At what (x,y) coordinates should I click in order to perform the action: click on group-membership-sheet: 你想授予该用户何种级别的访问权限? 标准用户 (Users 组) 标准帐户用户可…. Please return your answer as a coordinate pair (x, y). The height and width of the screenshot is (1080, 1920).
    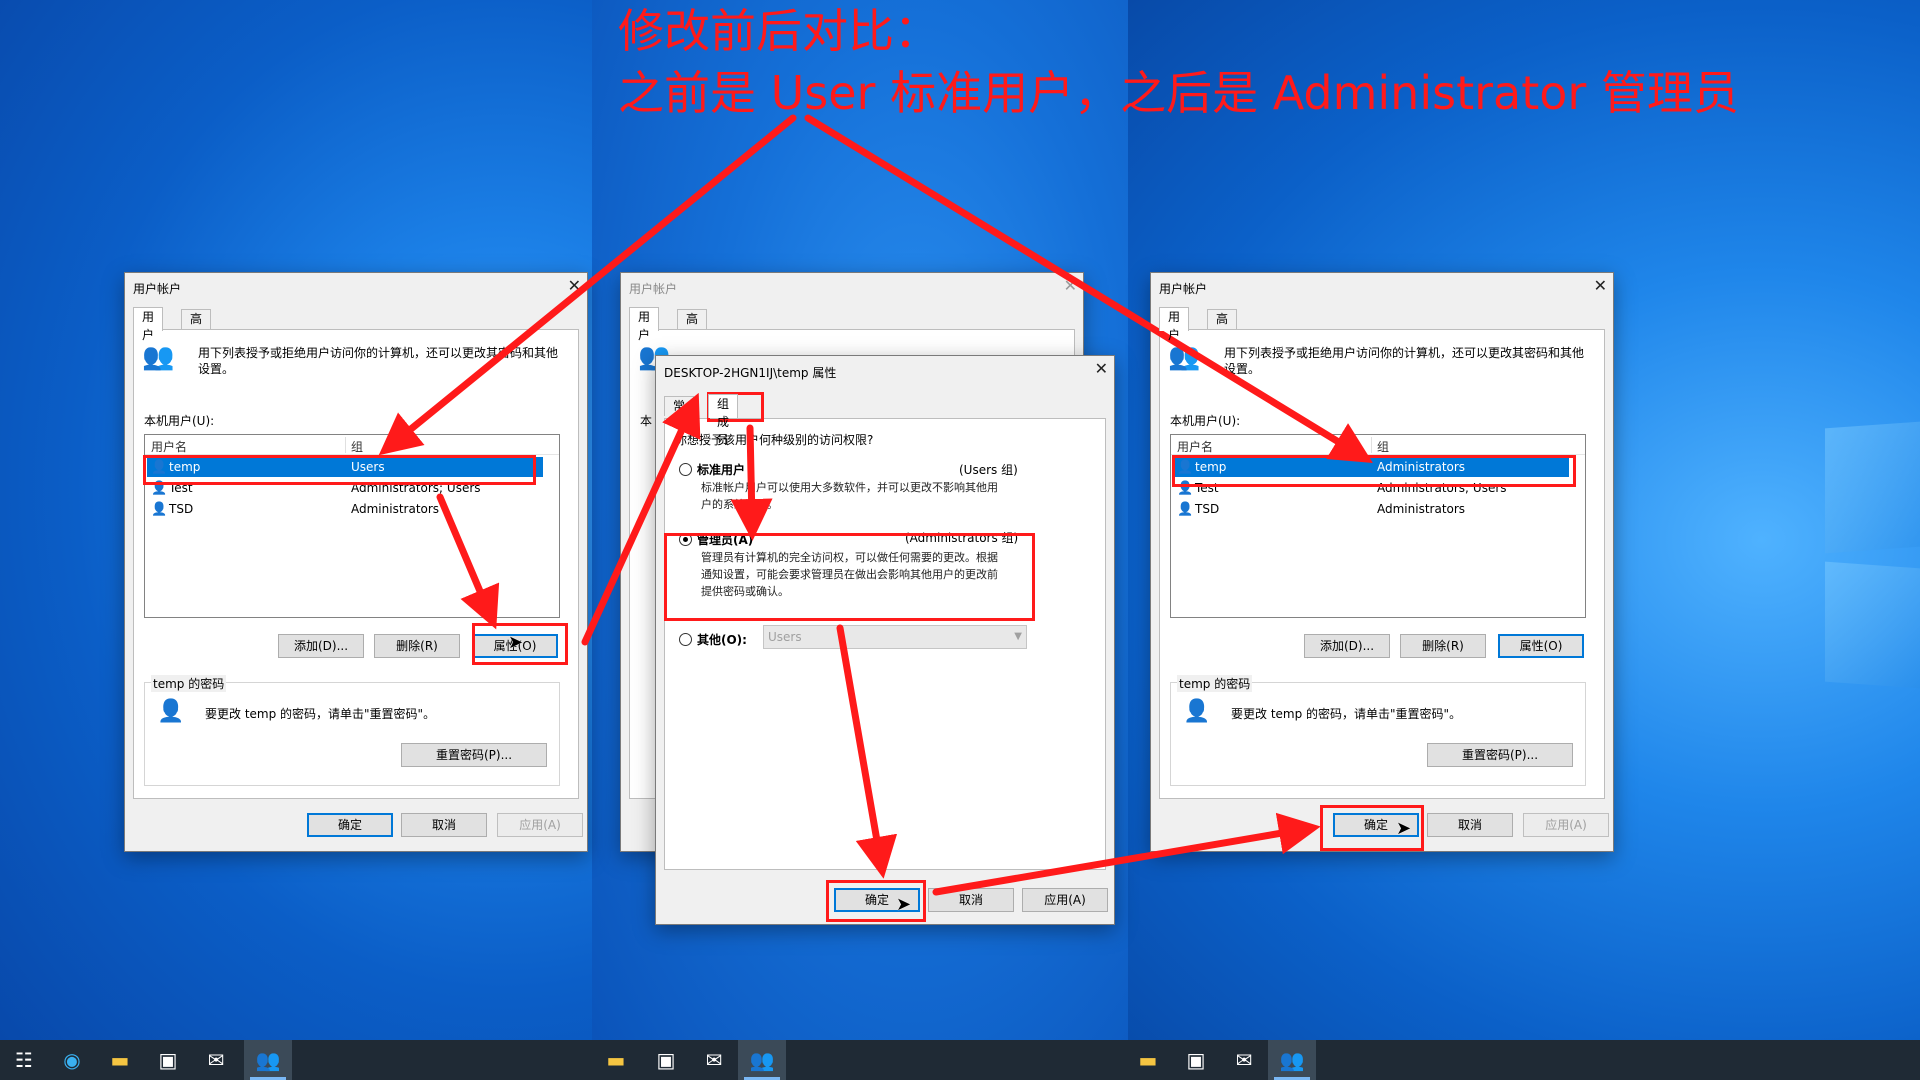
    Looking at the image, I should click on (885, 644).